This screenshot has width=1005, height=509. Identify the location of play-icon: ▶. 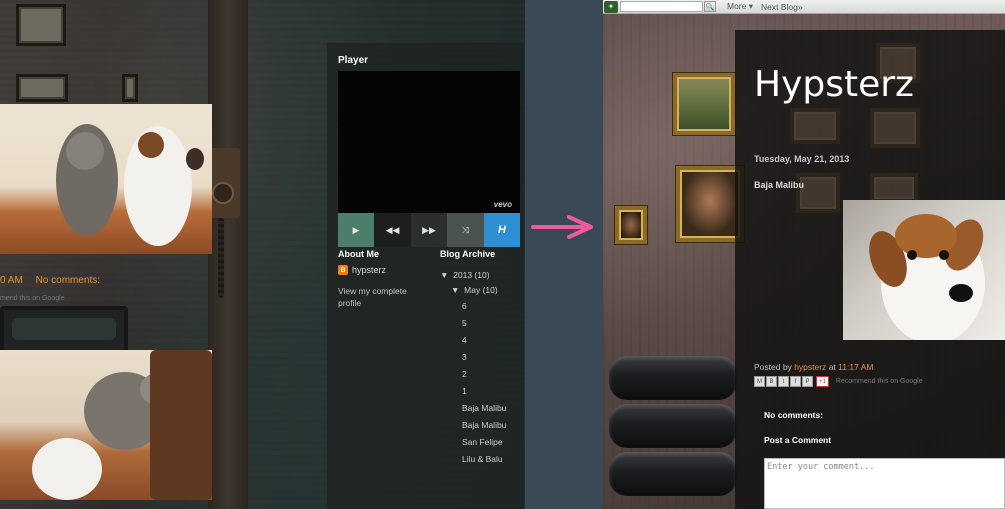
(356, 229).